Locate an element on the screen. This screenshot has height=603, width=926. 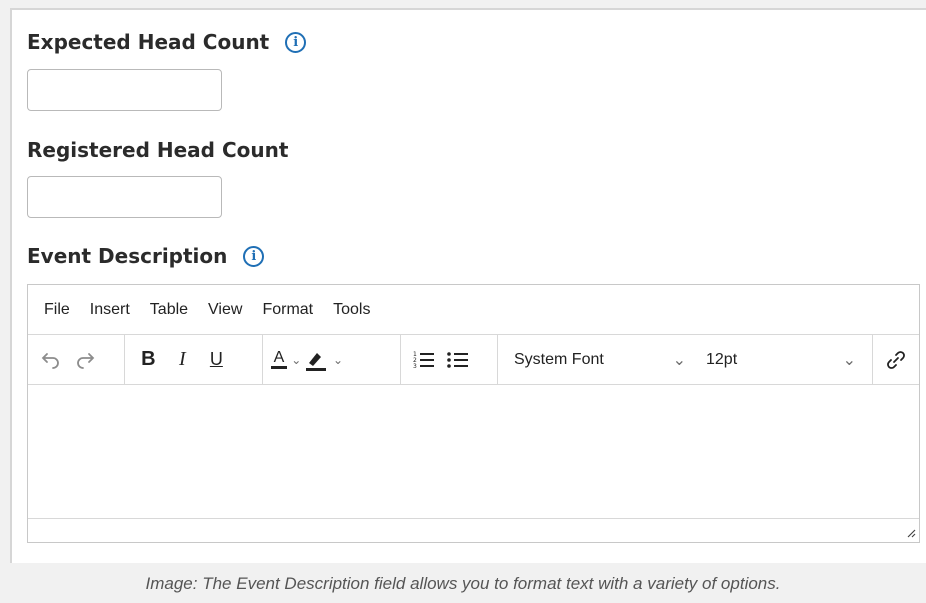
text-color-button: A ⌄ is located at coordinates (286, 360).